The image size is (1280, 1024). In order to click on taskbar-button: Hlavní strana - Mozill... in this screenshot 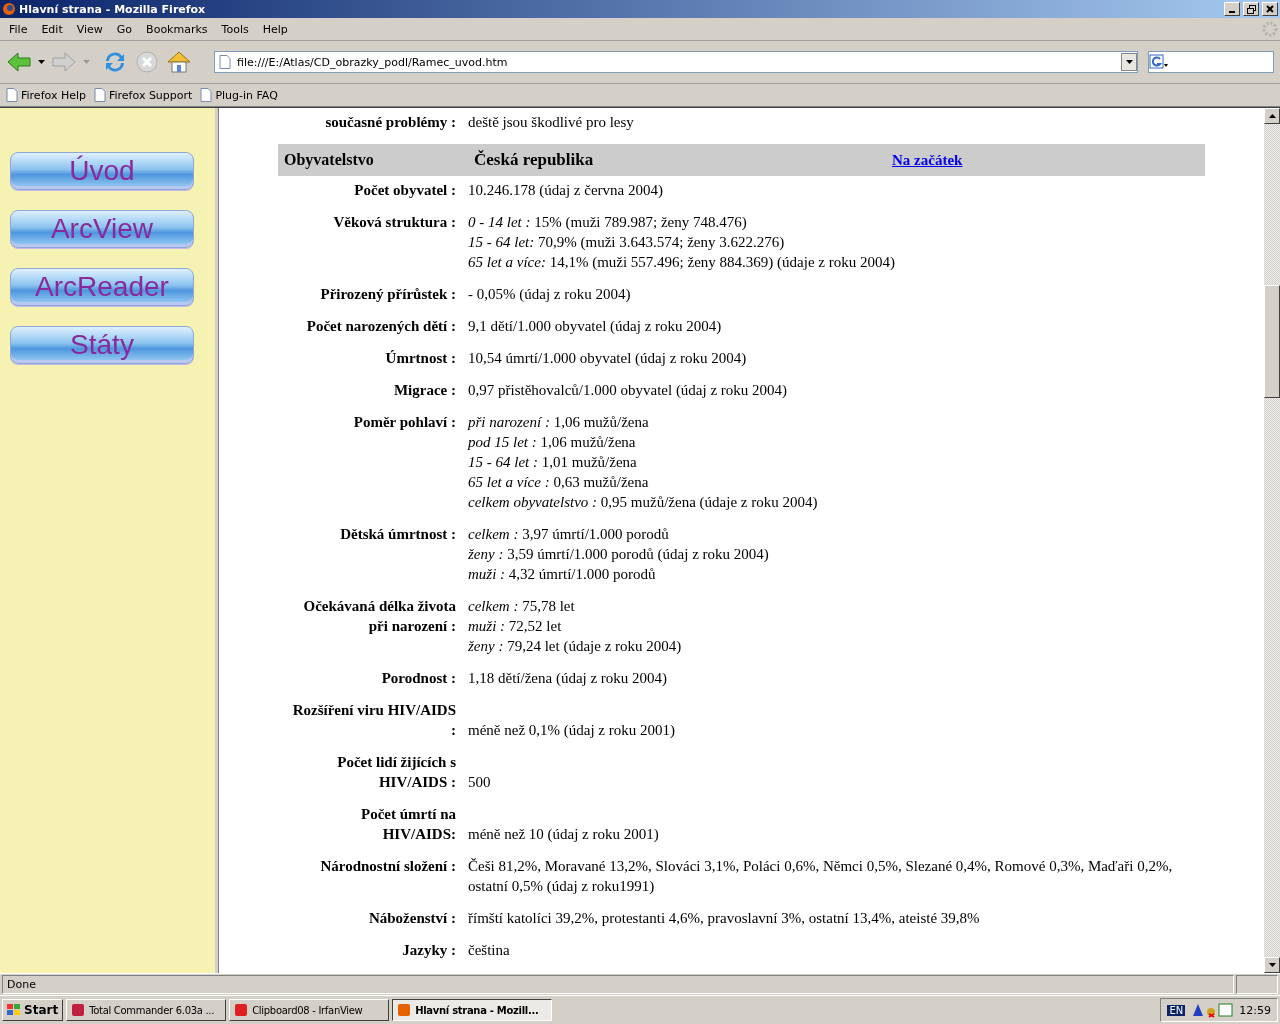, I will do `click(472, 1010)`.